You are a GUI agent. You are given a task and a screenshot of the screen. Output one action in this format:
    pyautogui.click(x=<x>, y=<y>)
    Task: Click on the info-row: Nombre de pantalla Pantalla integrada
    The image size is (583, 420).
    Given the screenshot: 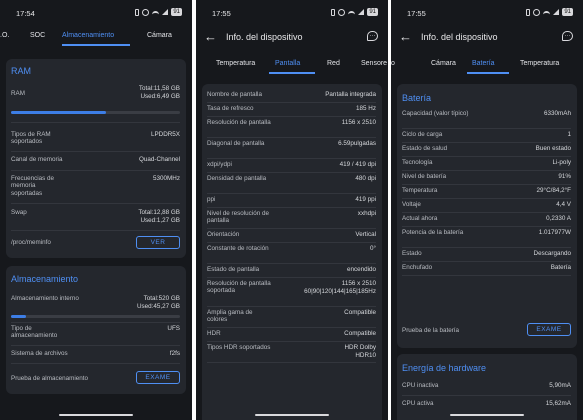 What is the action you would take?
    pyautogui.click(x=291, y=95)
    